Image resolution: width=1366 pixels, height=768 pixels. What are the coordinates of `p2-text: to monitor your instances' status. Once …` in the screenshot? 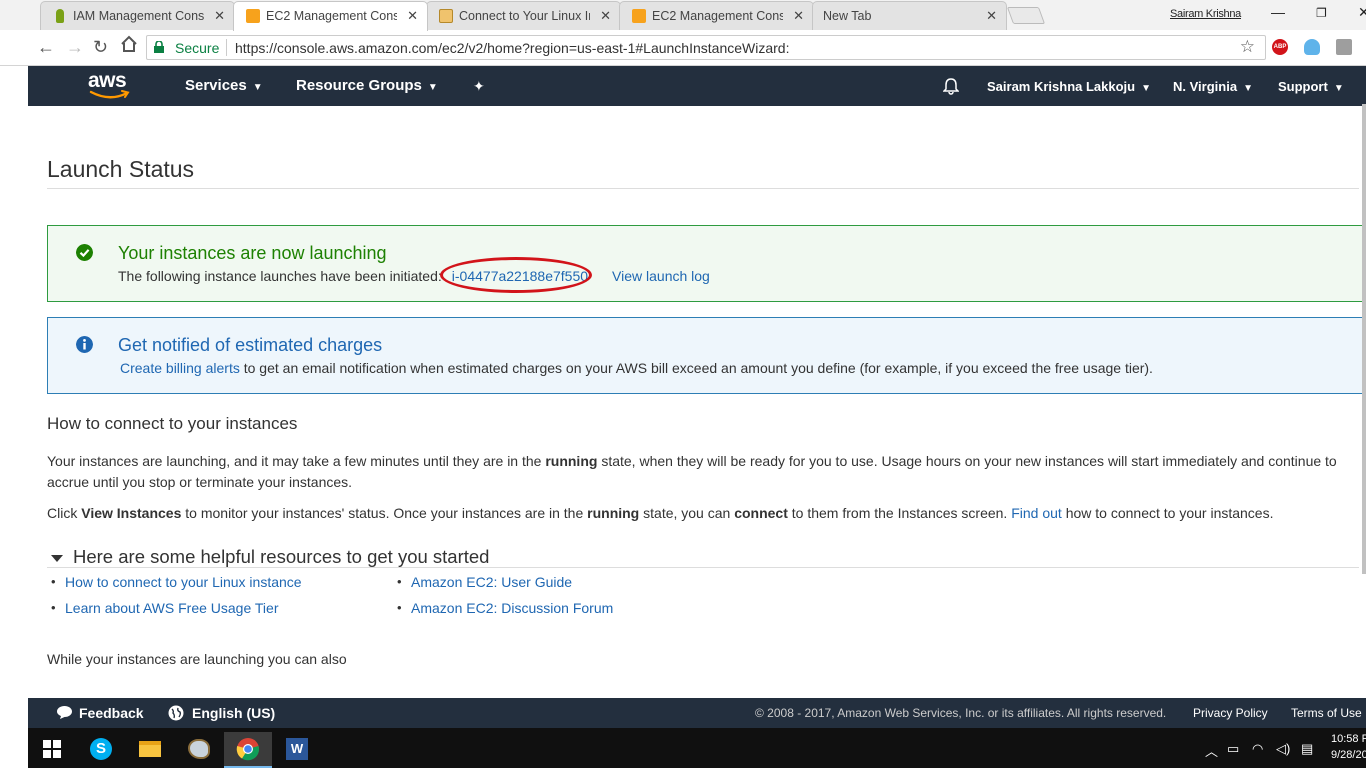 It's located at (384, 513).